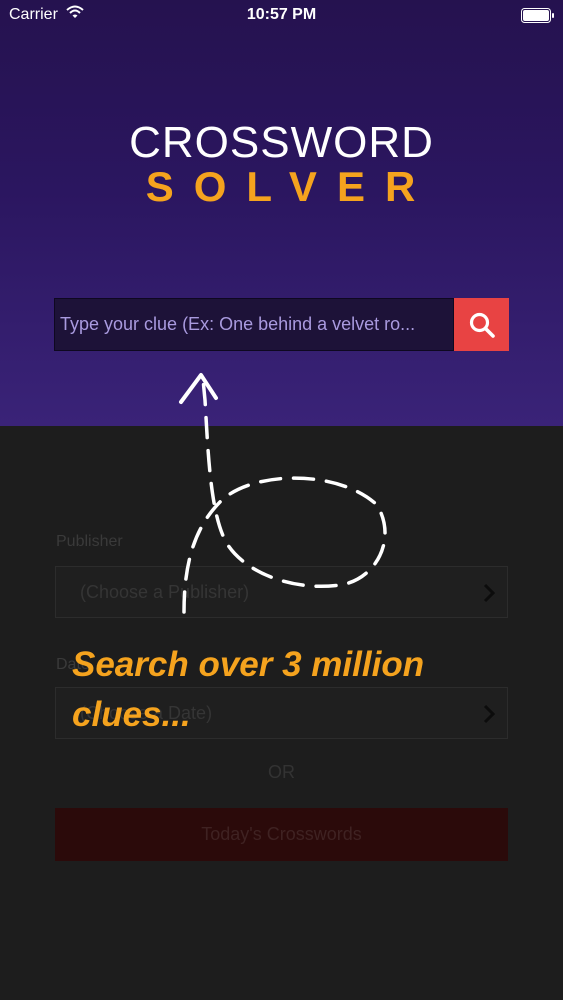  I want to click on search-button, so click(481, 324).